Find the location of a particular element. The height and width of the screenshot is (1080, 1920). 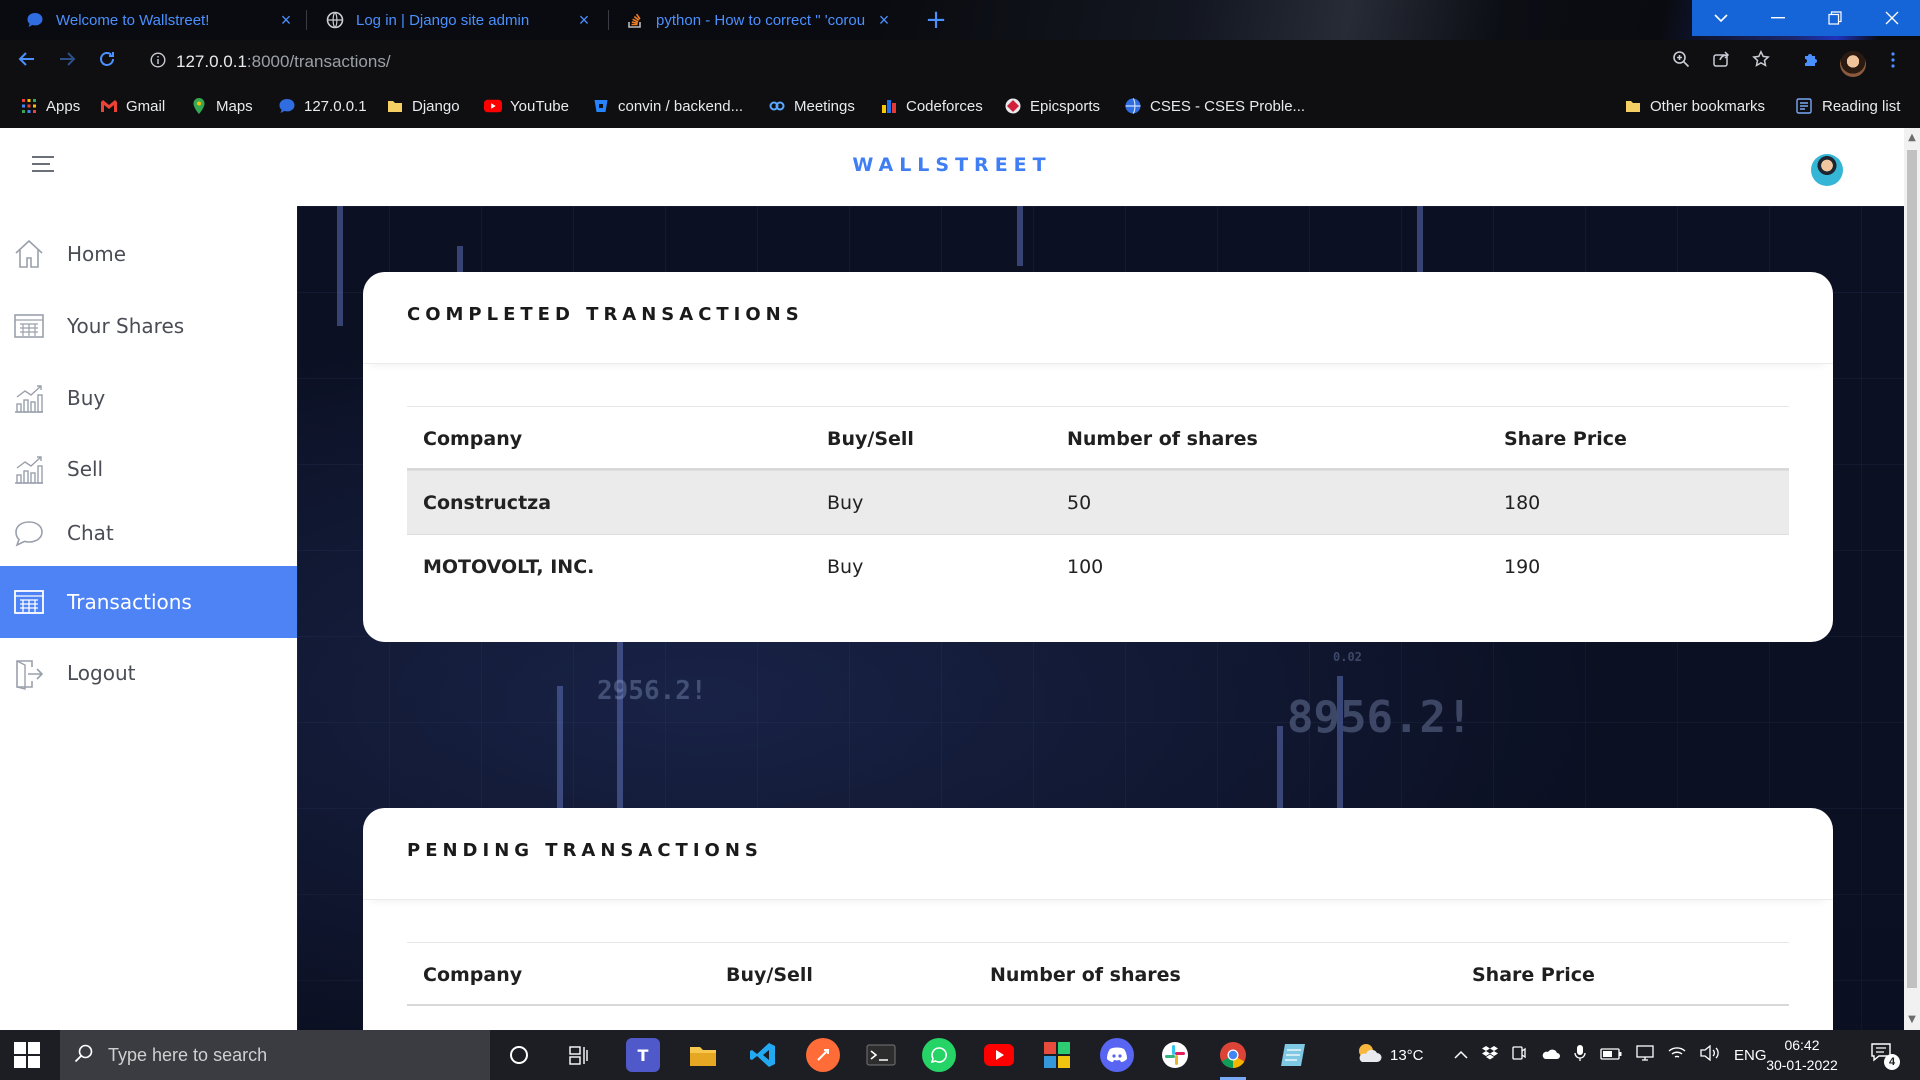

bookmark-label: YouTube is located at coordinates (539, 106).